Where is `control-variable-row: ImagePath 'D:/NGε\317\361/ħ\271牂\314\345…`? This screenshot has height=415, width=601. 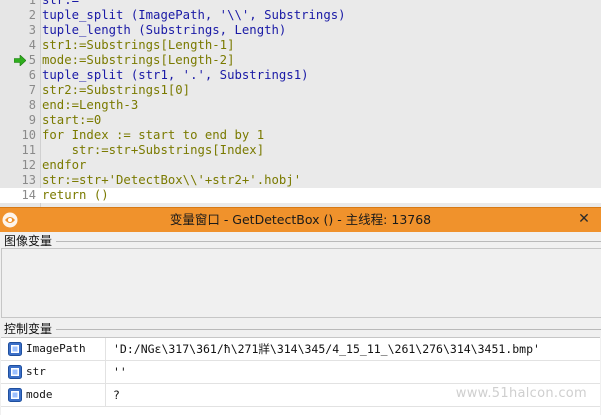 control-variable-row: ImagePath 'D:/NGε\317\361/ħ\271牂\314\345… is located at coordinates (300, 349).